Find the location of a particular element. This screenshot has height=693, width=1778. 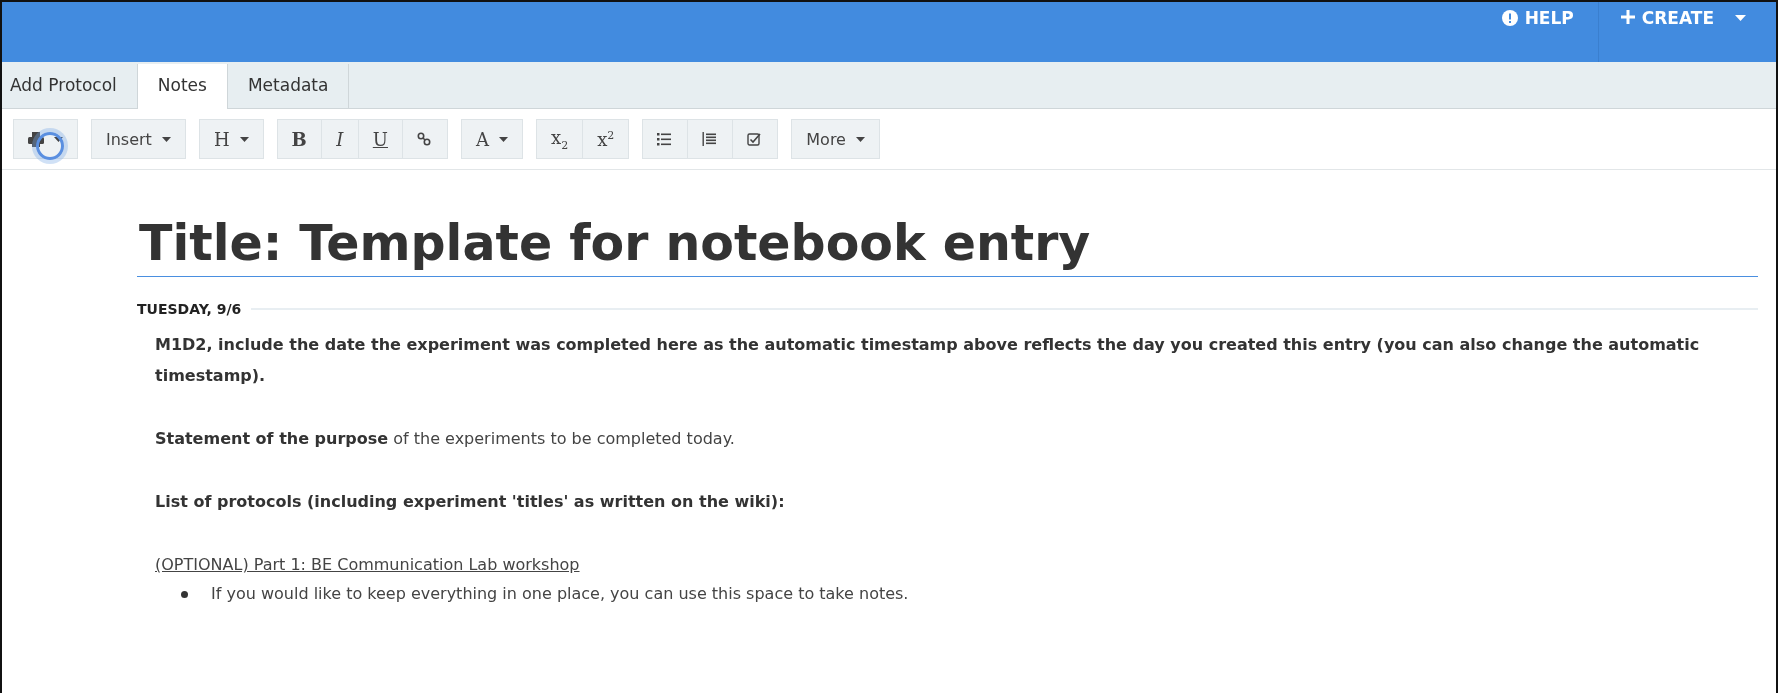

numbered-list-icon is located at coordinates (710, 139).